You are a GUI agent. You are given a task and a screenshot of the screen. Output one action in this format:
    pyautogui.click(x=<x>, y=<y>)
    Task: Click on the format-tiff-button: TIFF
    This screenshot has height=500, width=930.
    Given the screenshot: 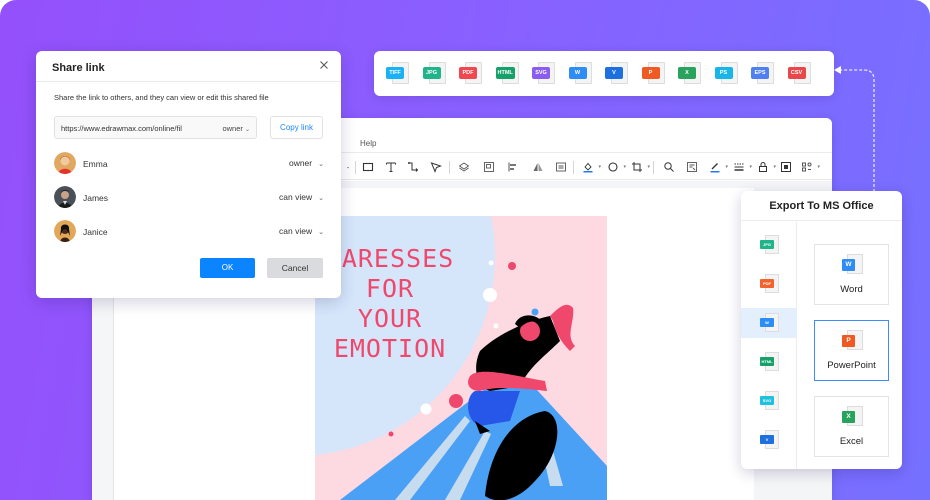 What is the action you would take?
    pyautogui.click(x=398, y=74)
    